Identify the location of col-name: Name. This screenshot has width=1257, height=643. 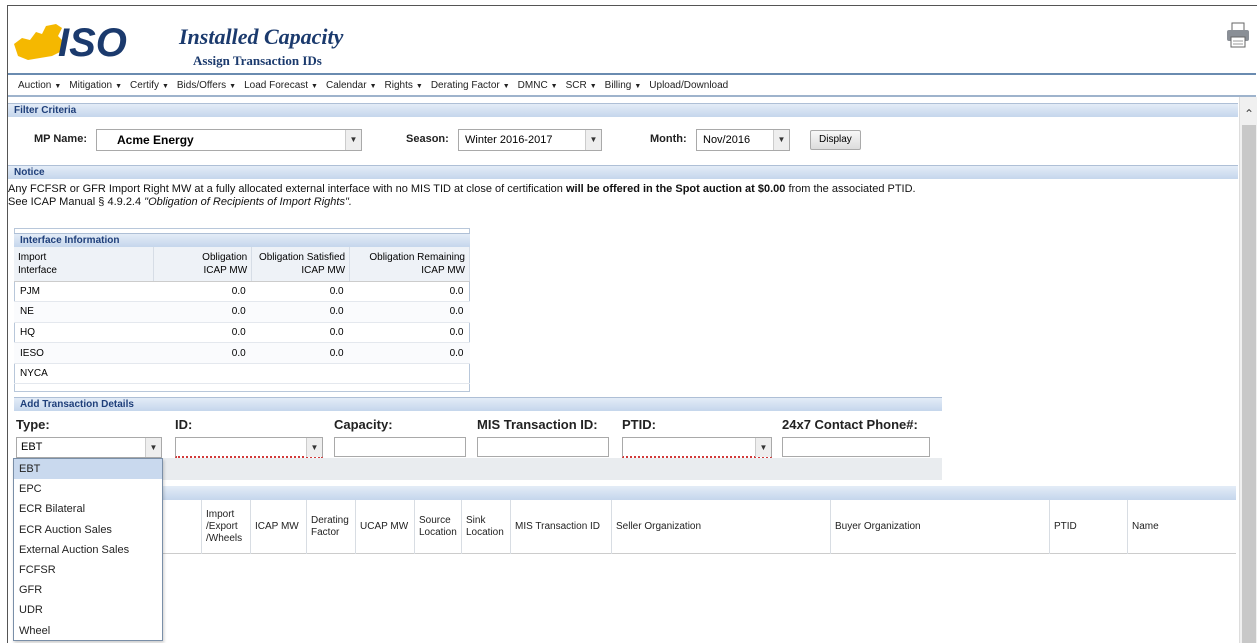
(1145, 526).